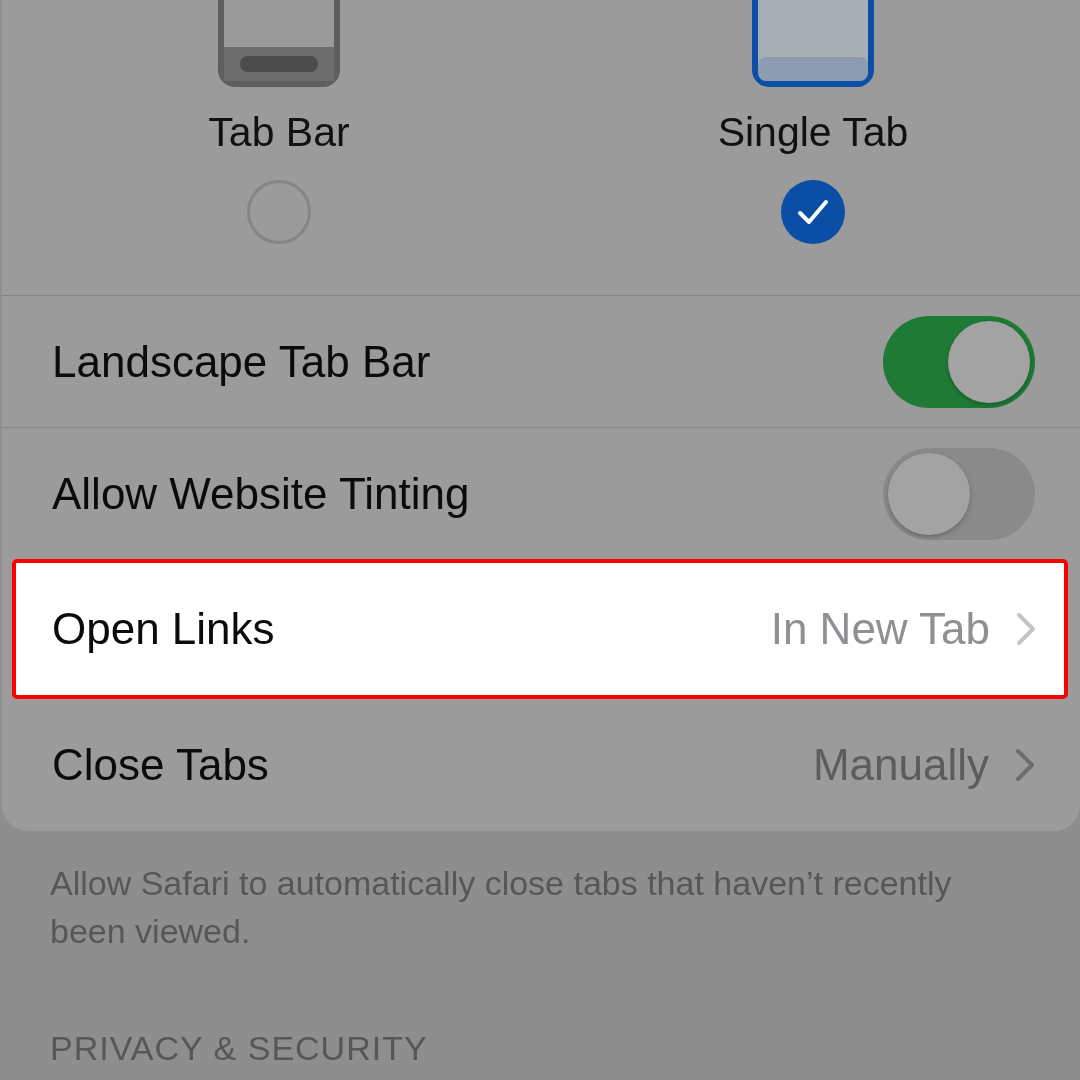  What do you see at coordinates (813, 212) in the screenshot?
I see `checkmark-icon` at bounding box center [813, 212].